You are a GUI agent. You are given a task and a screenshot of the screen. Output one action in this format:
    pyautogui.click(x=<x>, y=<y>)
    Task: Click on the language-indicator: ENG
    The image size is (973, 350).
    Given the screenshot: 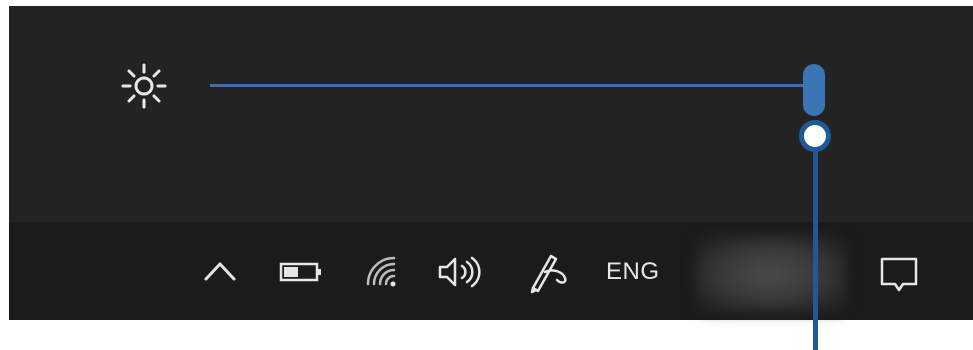 What is the action you would take?
    pyautogui.click(x=641, y=272)
    